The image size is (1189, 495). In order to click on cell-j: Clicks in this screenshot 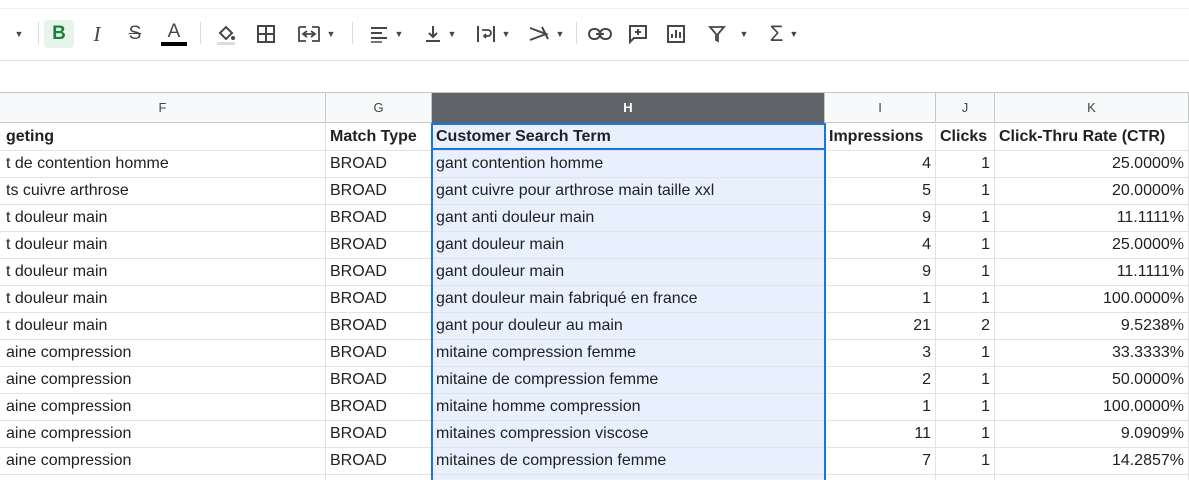, I will do `click(965, 137)`.